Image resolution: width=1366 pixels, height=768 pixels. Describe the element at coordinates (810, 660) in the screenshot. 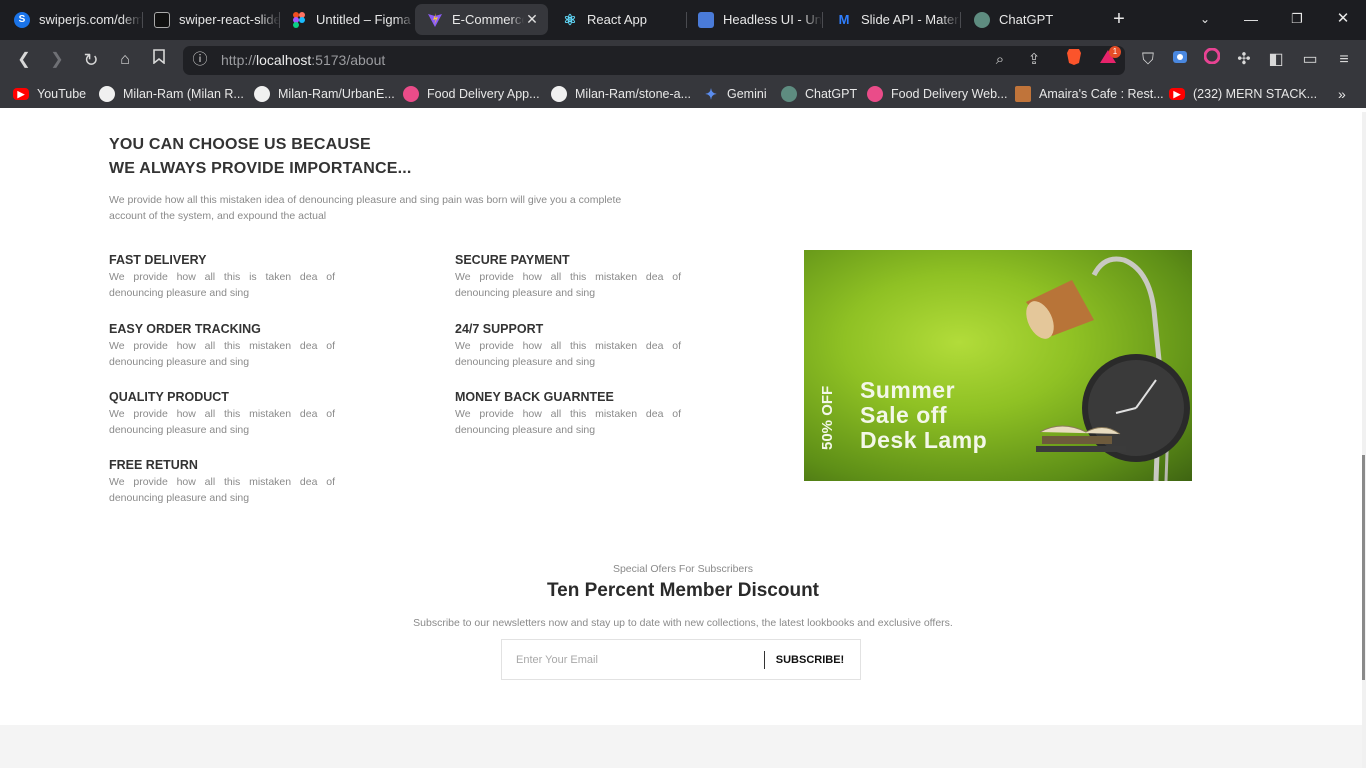

I see `subscribe-button: SUBSCRIBE!` at that location.